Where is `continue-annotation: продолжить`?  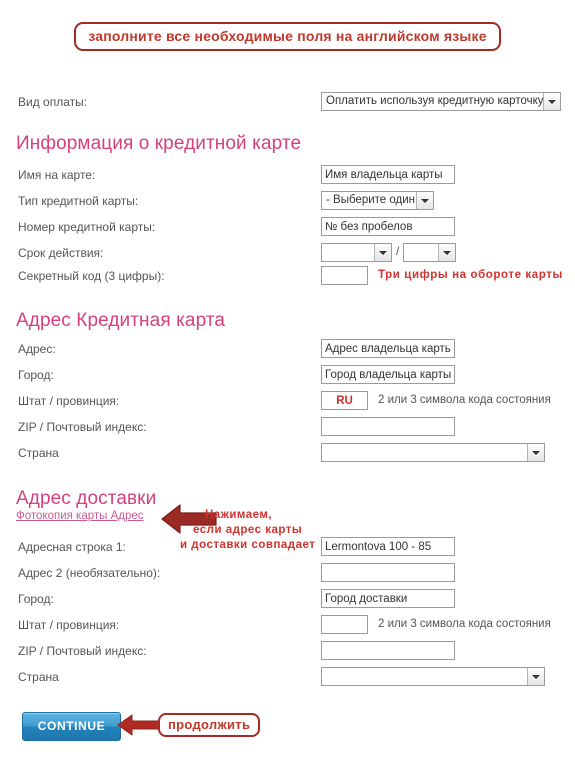 continue-annotation: продолжить is located at coordinates (209, 725).